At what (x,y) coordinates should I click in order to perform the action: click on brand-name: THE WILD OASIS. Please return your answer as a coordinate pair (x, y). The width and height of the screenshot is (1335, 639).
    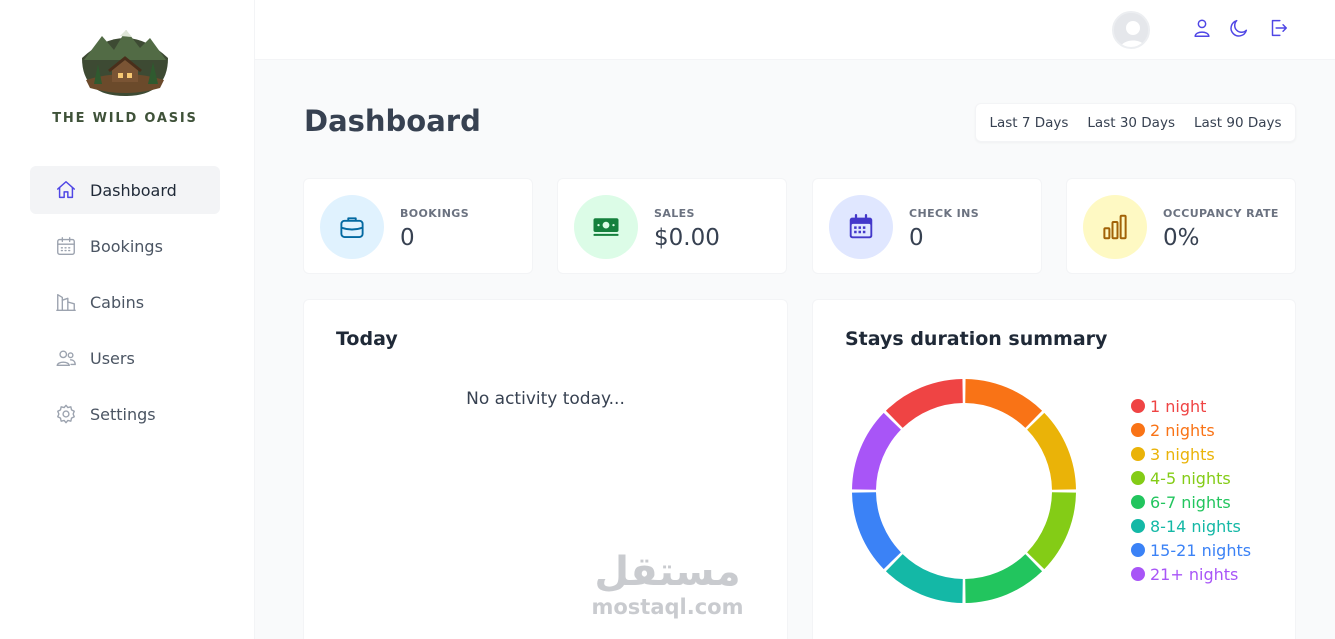
    Looking at the image, I should click on (125, 118).